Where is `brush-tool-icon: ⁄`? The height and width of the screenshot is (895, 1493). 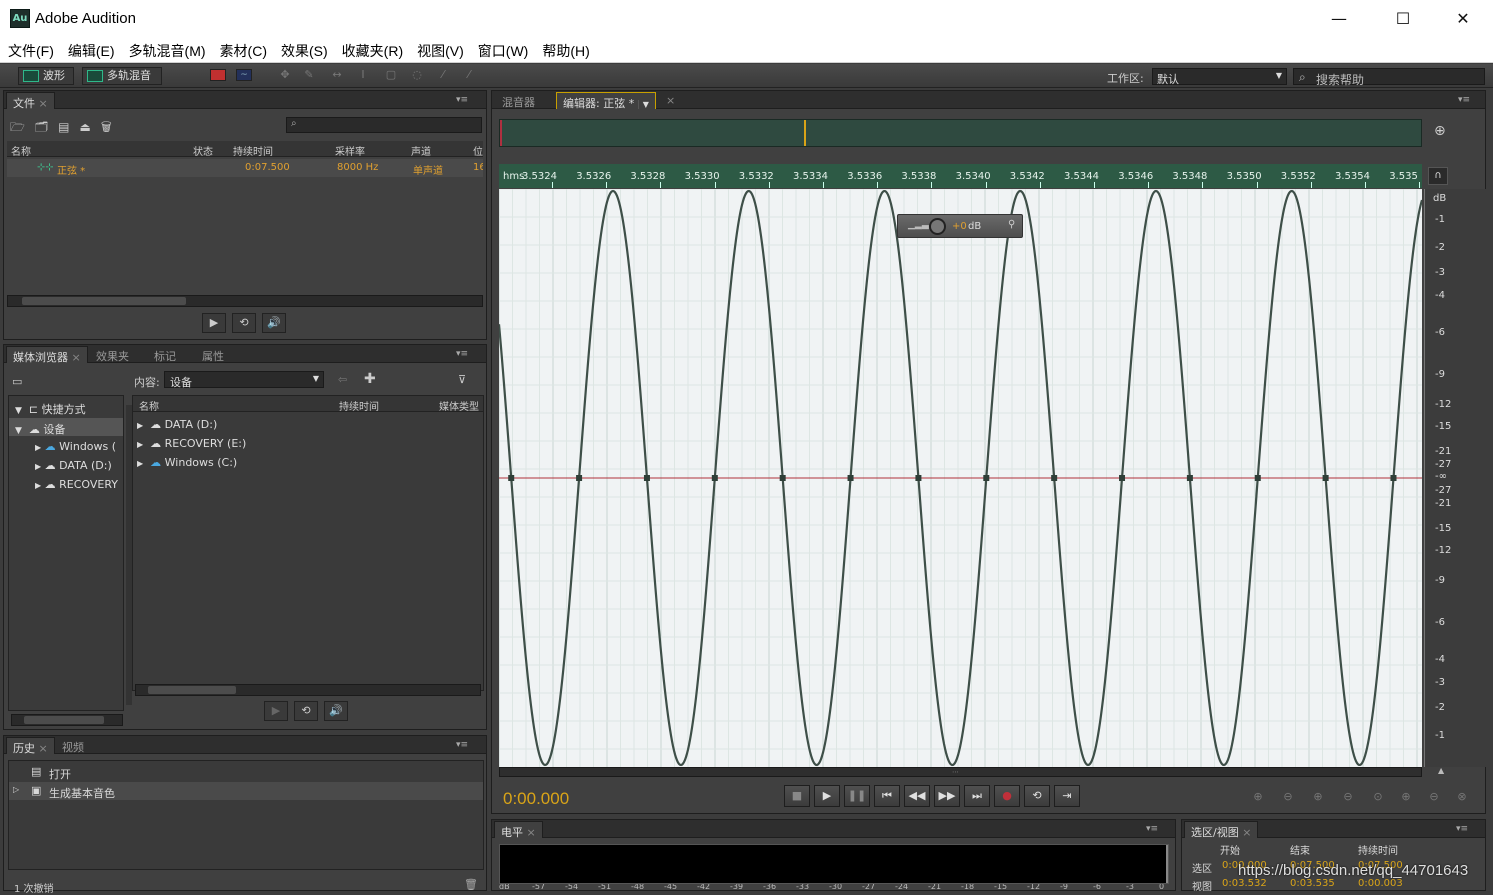 brush-tool-icon: ⁄ is located at coordinates (443, 75).